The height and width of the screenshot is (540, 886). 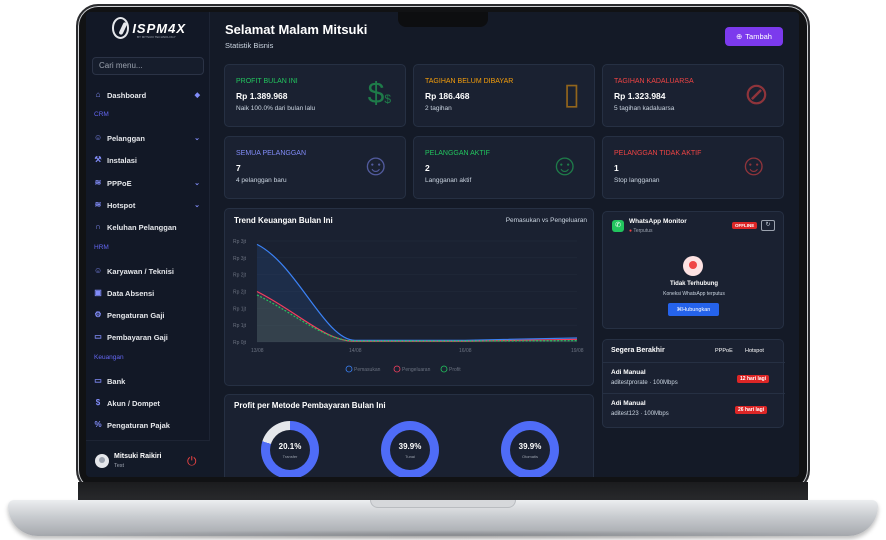 What do you see at coordinates (148, 183) in the screenshot?
I see `sidebar-item-pppoe: ≋ PPPoE ⌄` at bounding box center [148, 183].